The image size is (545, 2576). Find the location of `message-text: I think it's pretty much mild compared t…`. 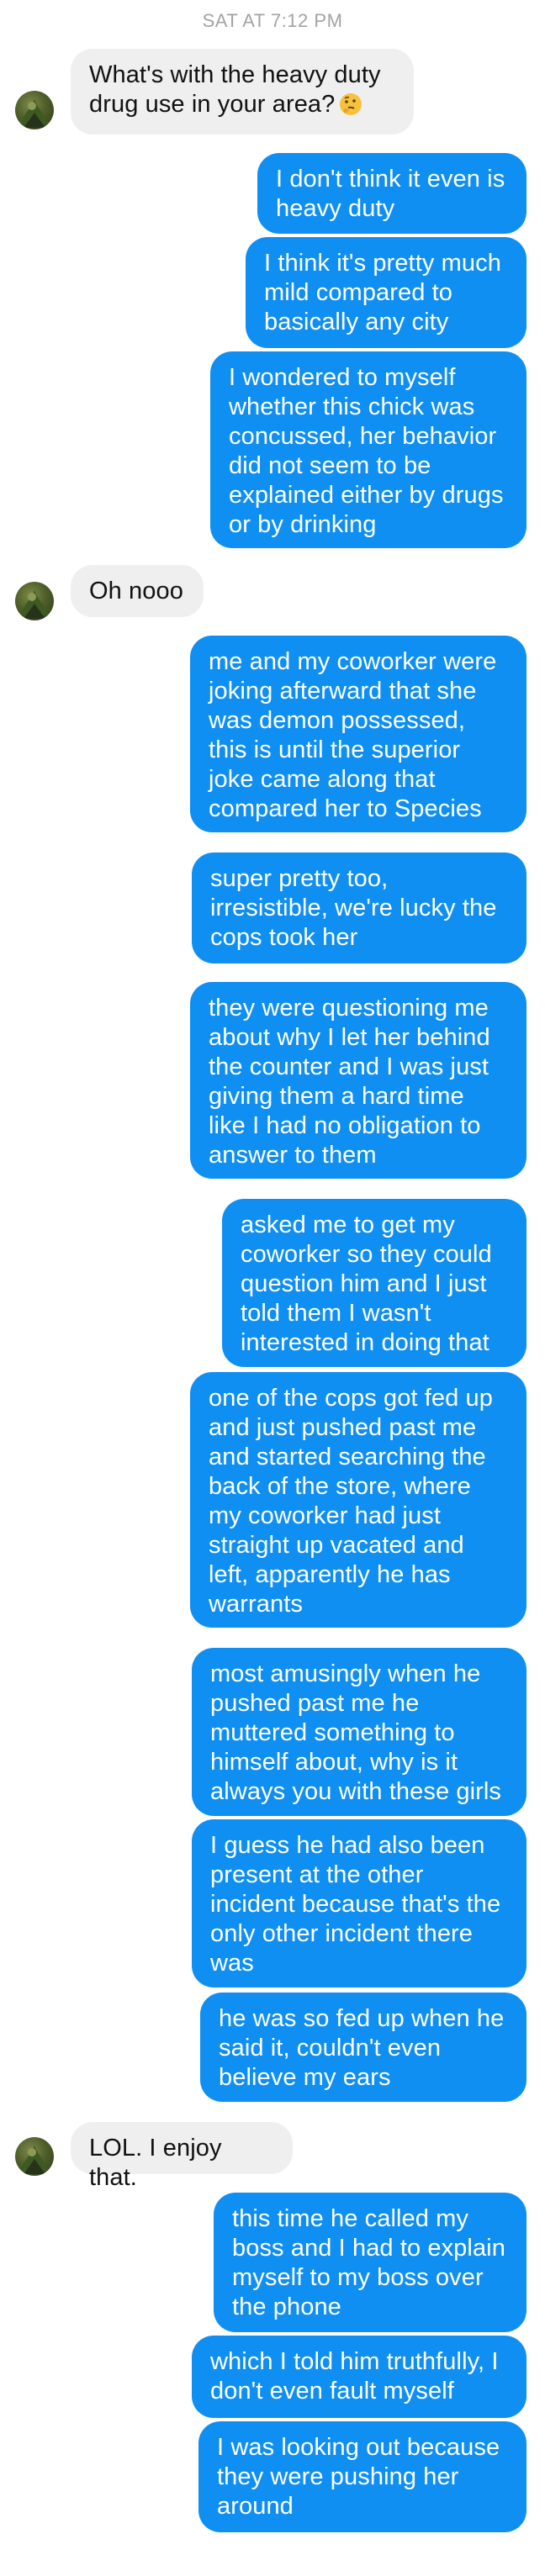

message-text: I think it's pretty much mild compared t… is located at coordinates (382, 292).